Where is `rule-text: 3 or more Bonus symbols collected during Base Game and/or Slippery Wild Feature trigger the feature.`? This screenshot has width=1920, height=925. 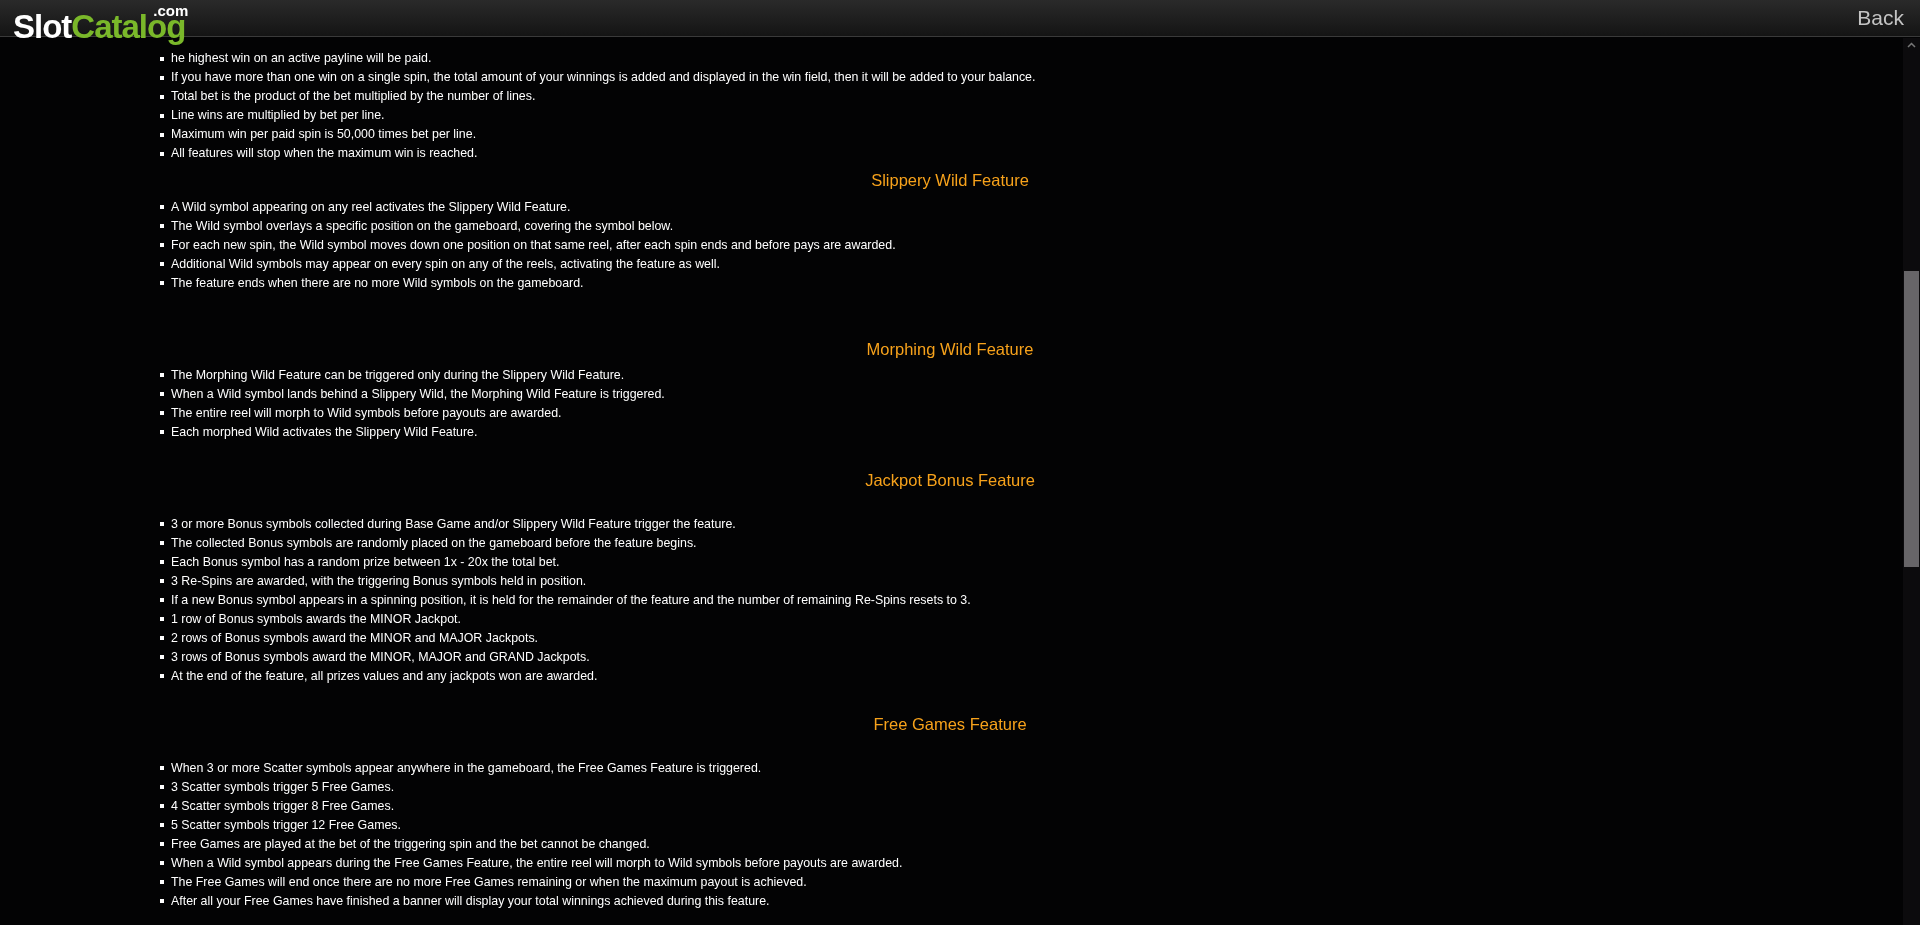 rule-text: 3 or more Bonus symbols collected during Base Game and/or Slippery Wild Feature trigger the feature. is located at coordinates (453, 524).